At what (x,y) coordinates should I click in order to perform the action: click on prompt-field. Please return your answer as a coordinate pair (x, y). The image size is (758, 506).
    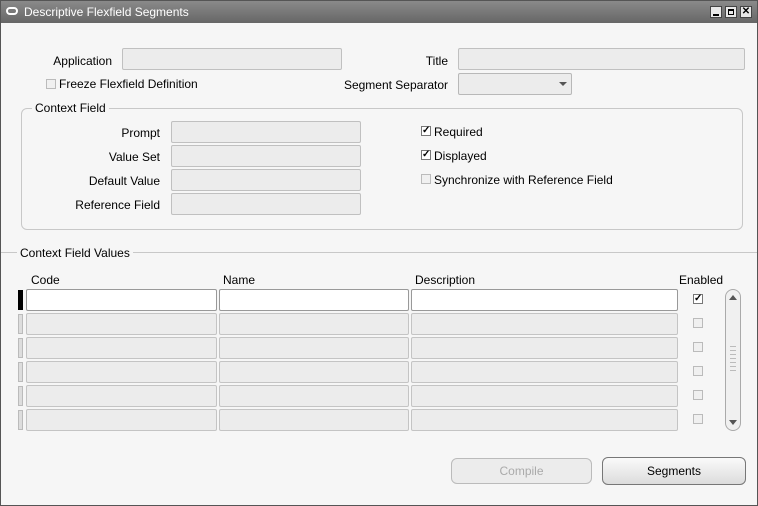
    Looking at the image, I should click on (266, 132).